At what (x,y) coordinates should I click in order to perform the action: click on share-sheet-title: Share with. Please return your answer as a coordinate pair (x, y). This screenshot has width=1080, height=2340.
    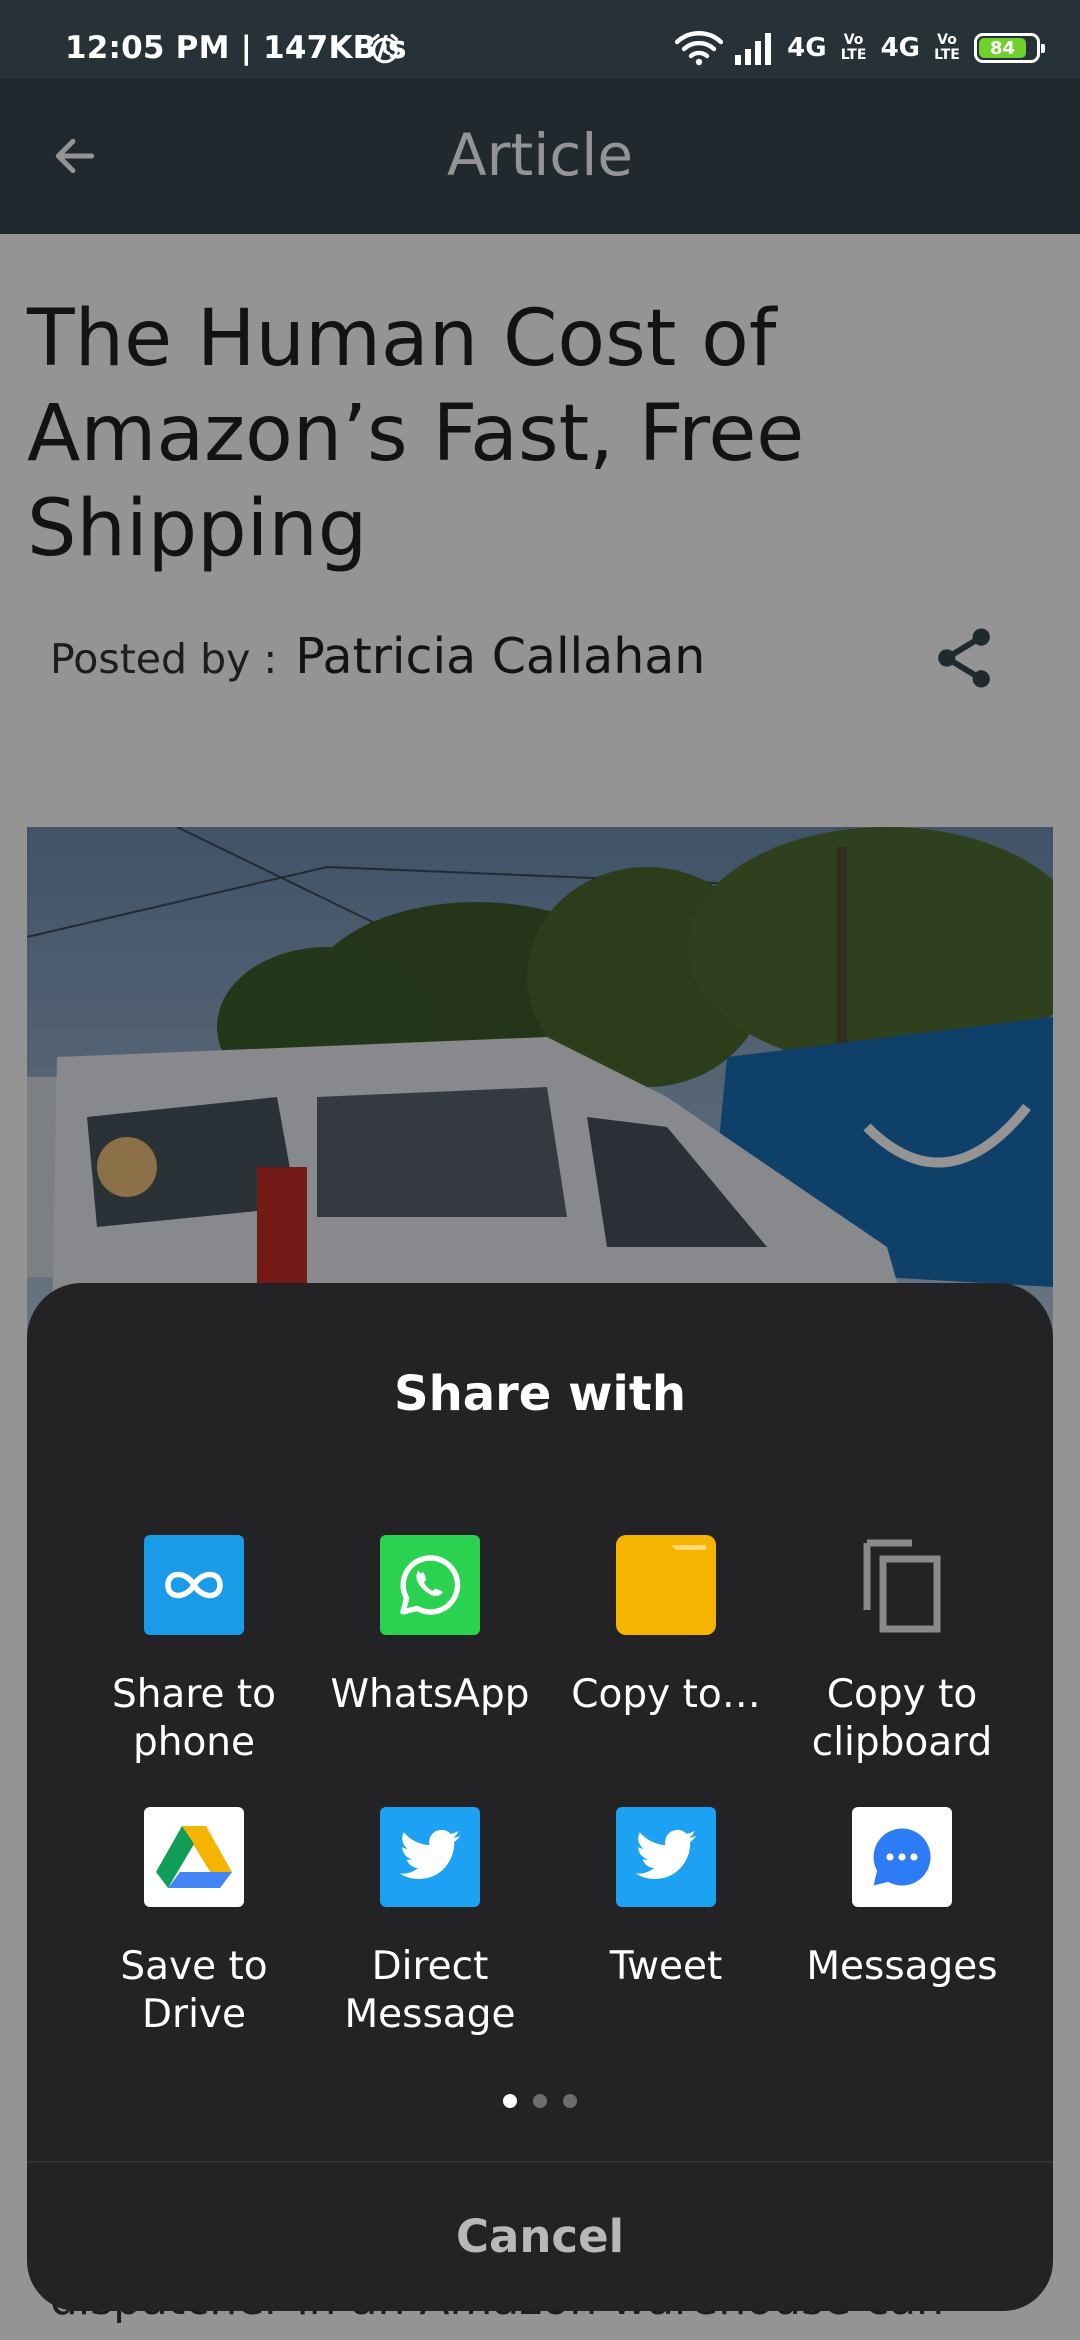
    Looking at the image, I should click on (540, 1394).